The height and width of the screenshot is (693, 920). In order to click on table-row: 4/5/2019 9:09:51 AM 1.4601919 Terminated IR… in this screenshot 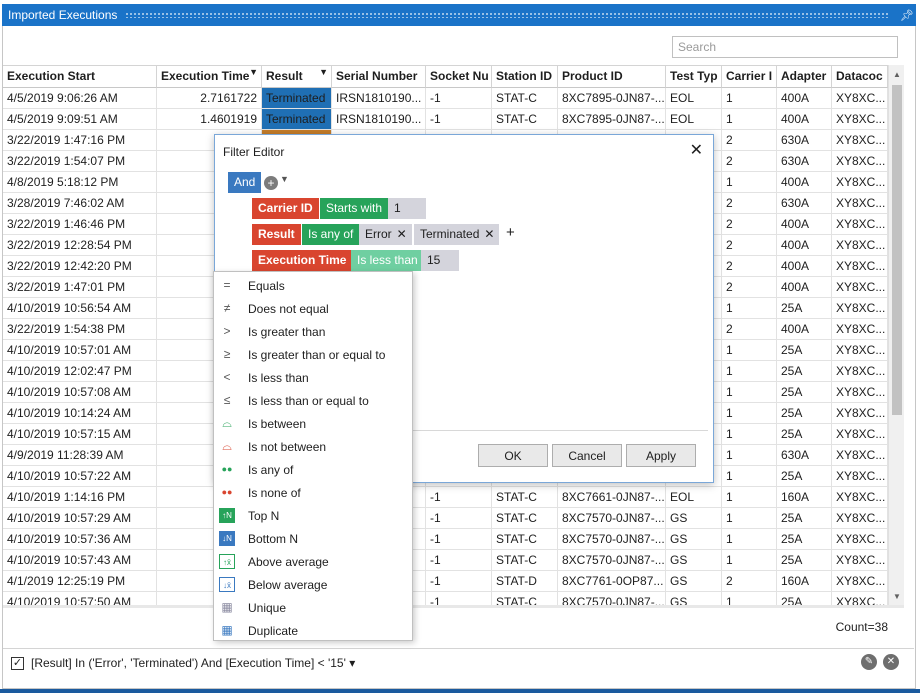, I will do `click(445, 119)`.